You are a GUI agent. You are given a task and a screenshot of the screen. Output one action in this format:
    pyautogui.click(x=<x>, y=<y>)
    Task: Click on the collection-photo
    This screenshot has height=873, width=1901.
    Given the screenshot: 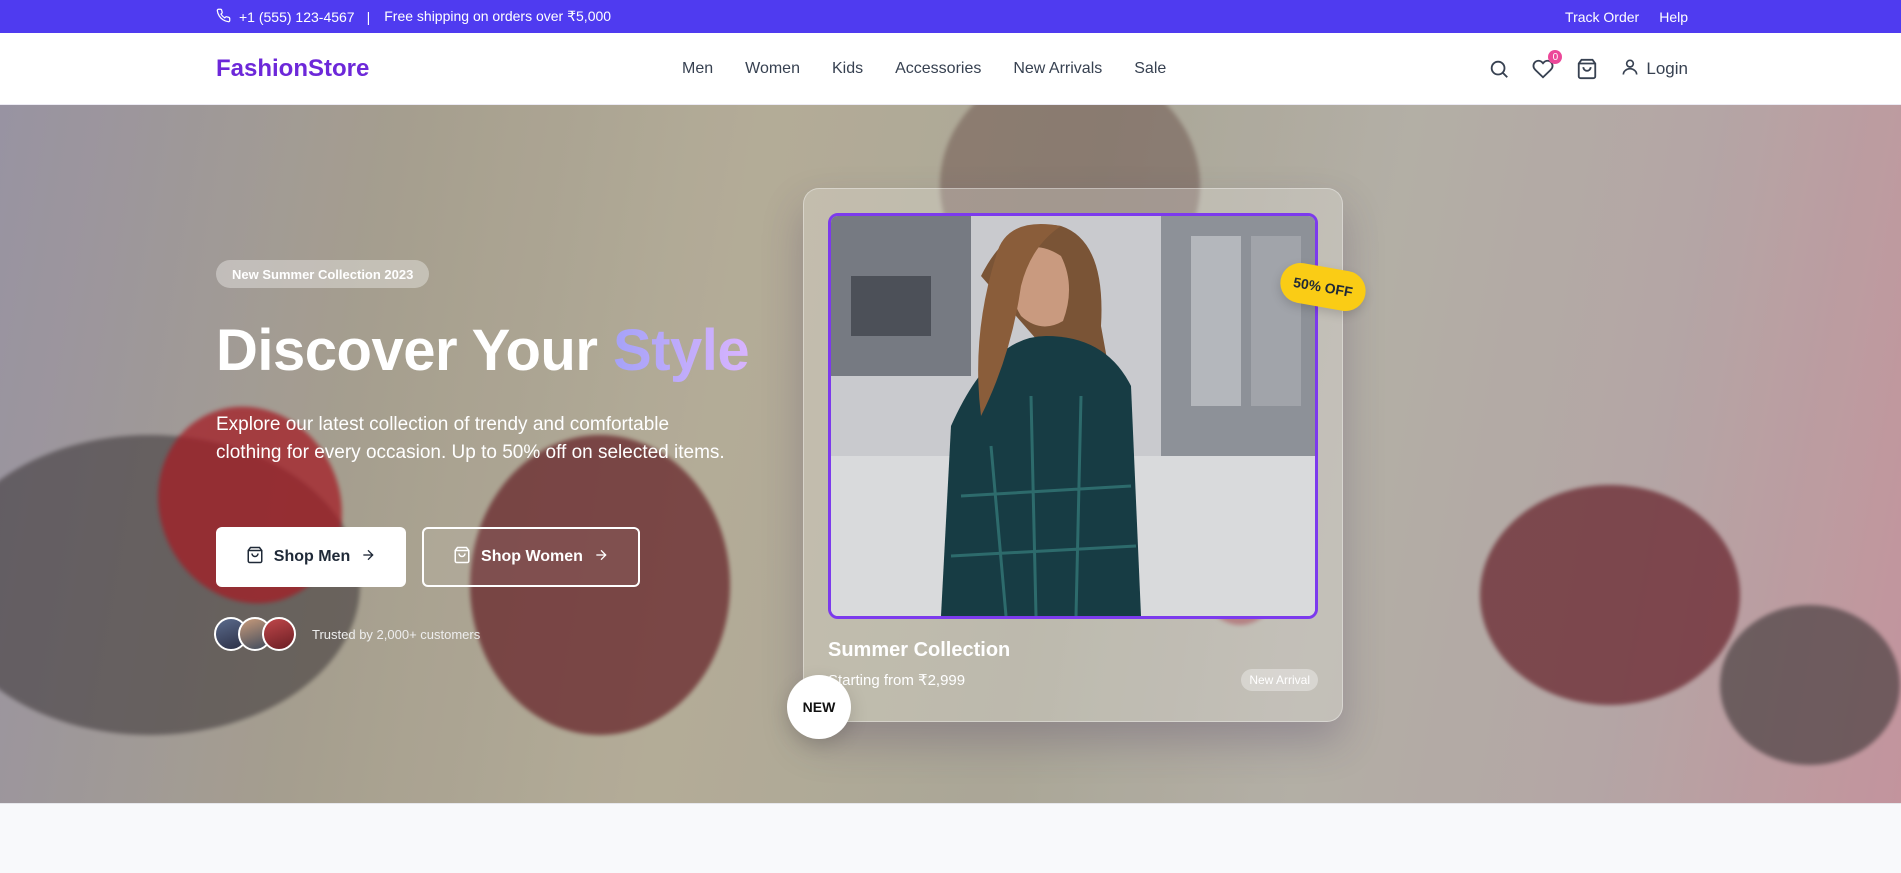 What is the action you would take?
    pyautogui.click(x=1073, y=416)
    